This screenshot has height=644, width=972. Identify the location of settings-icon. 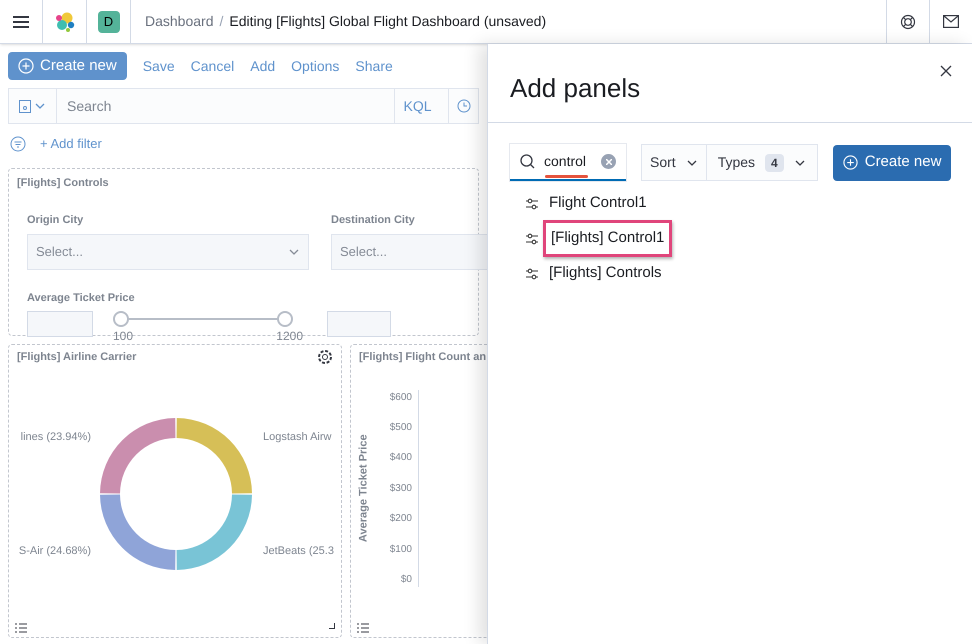
(325, 357).